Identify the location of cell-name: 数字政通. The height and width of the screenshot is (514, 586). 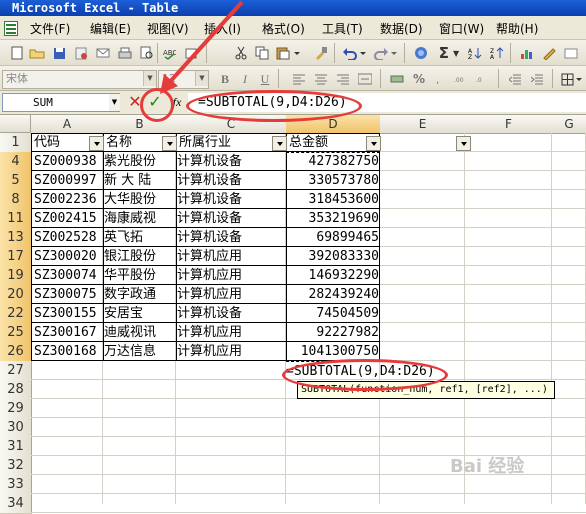
(139, 294).